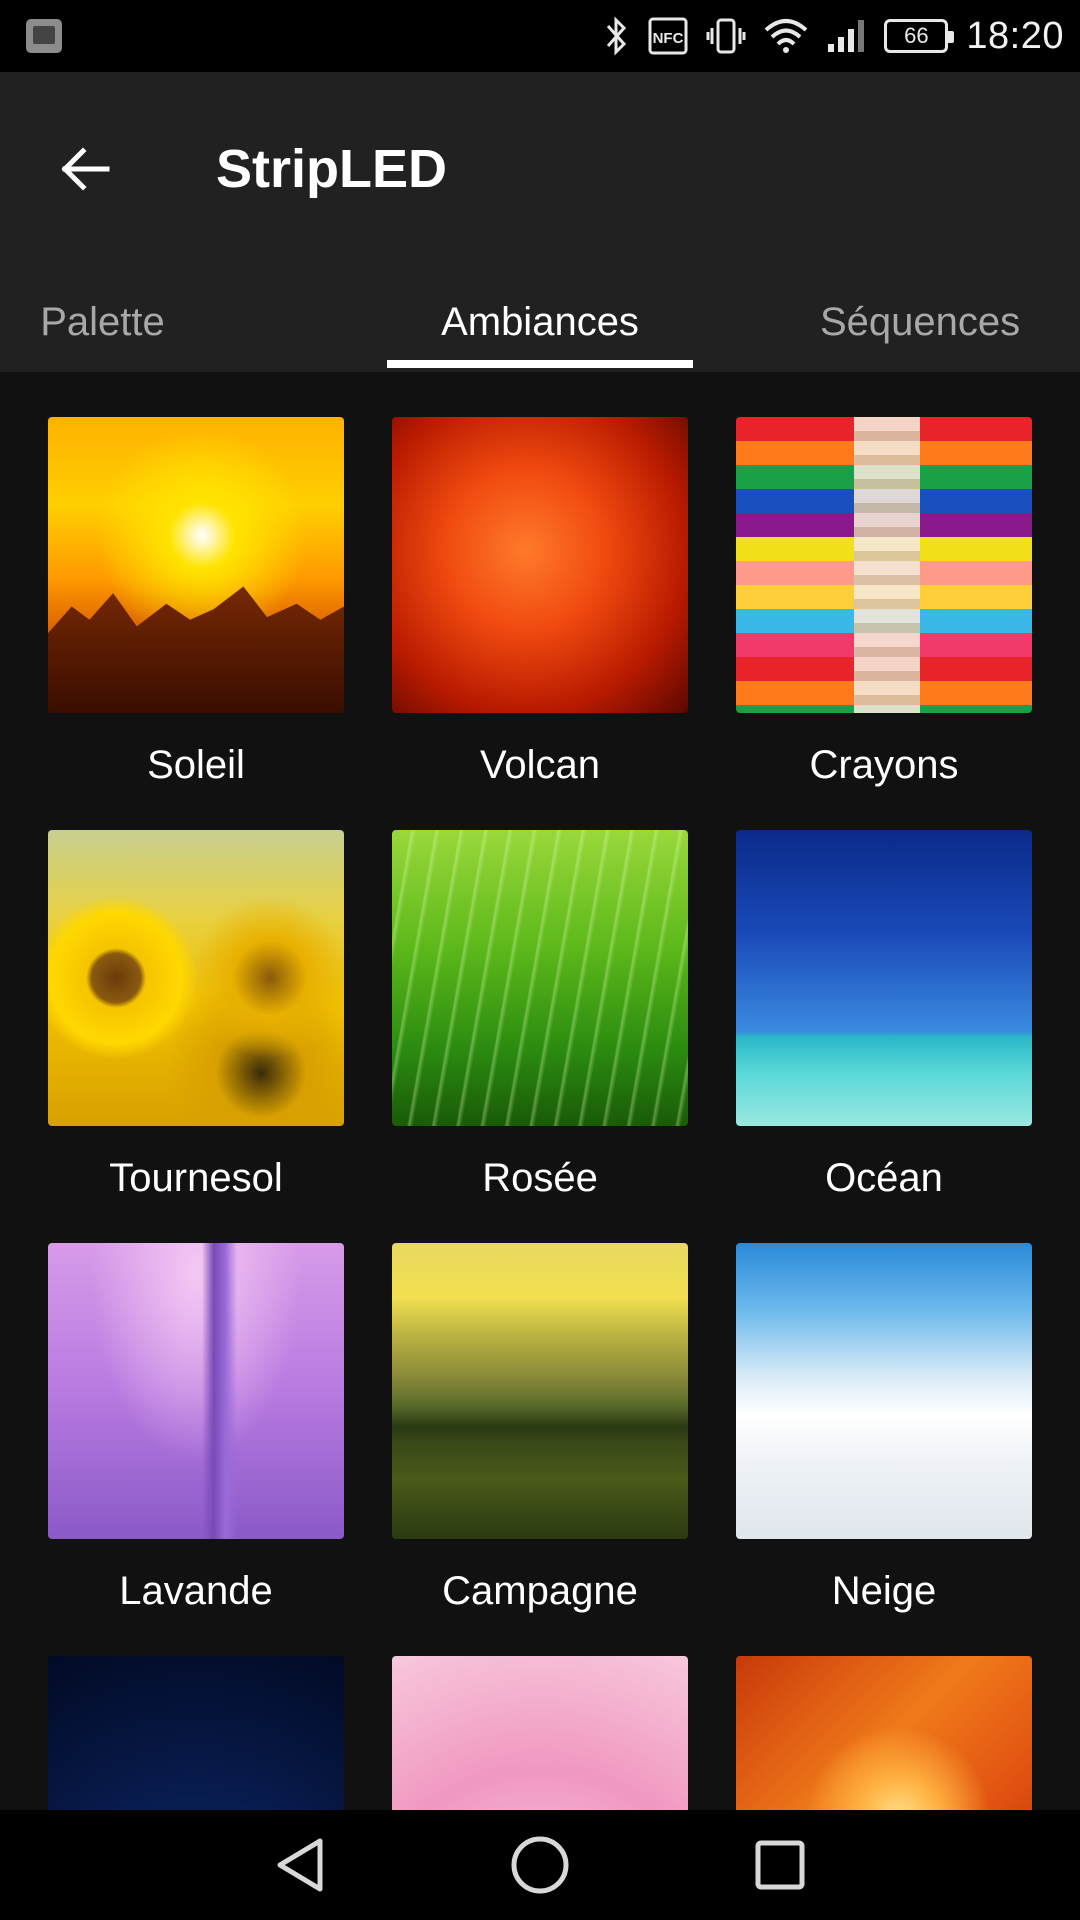 The image size is (1080, 1920). I want to click on ambiance-tile-fleur, so click(540, 1733).